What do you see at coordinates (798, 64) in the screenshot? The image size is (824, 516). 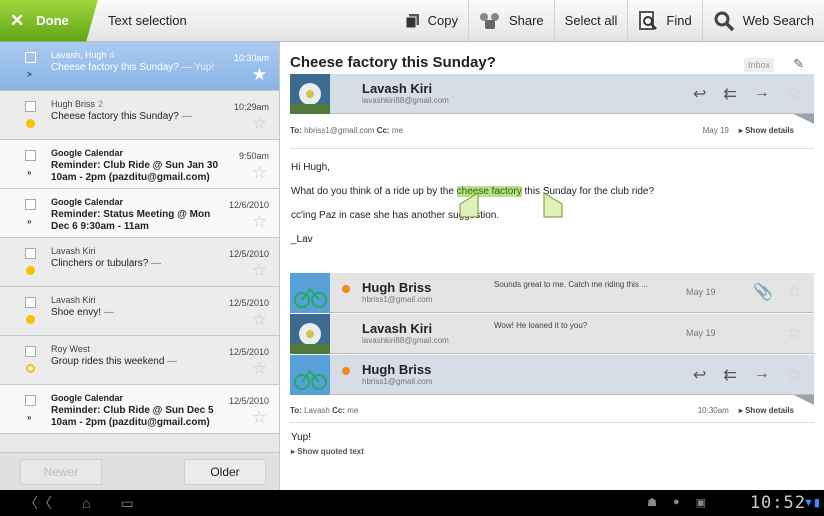 I see `label-icon: ✎` at bounding box center [798, 64].